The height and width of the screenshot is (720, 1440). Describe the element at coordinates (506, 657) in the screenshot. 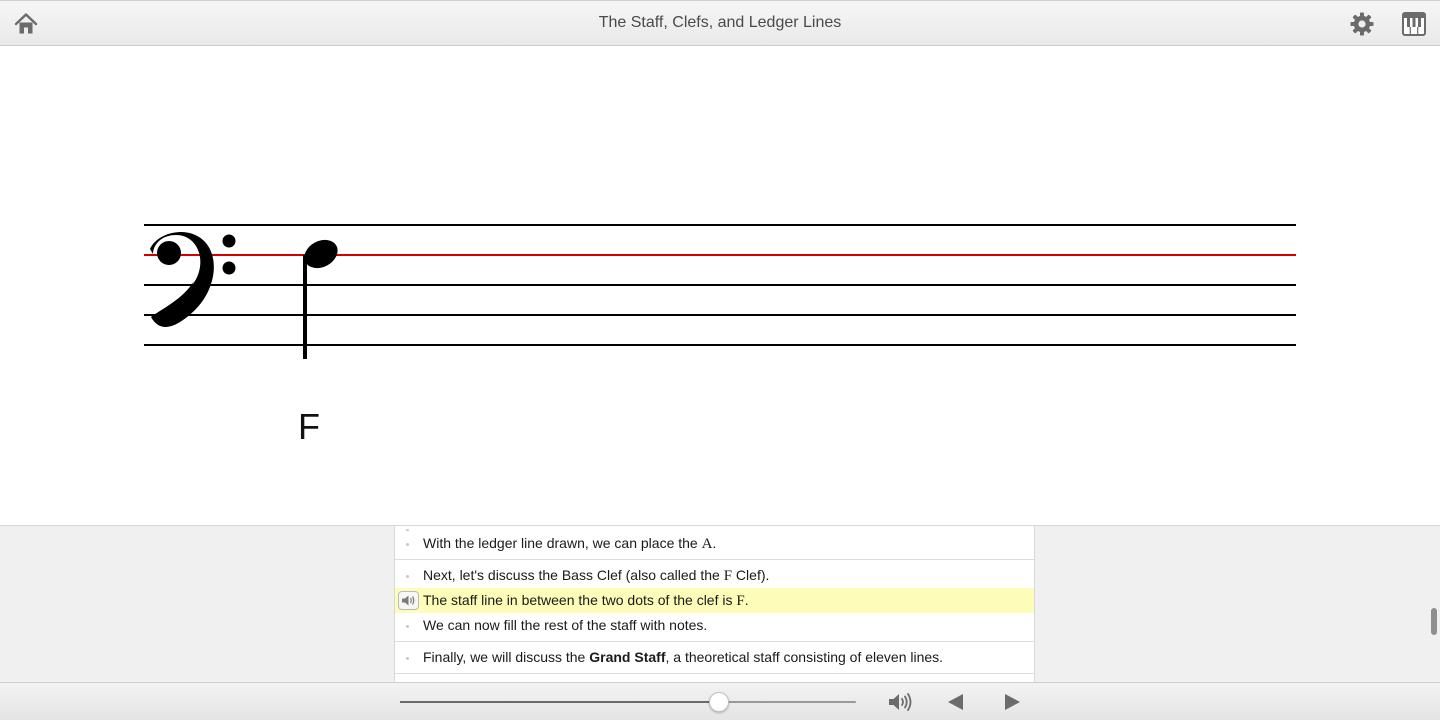

I see `sentence-text: Finally, we will discuss the` at that location.